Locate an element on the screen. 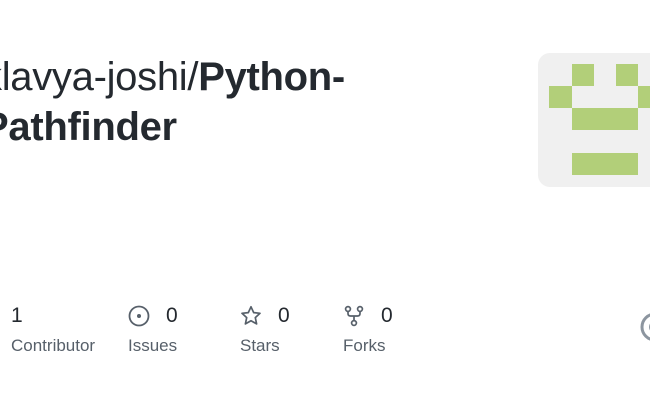 The image size is (650, 400). contributors-stat: 1 Contributor is located at coordinates (53, 332).